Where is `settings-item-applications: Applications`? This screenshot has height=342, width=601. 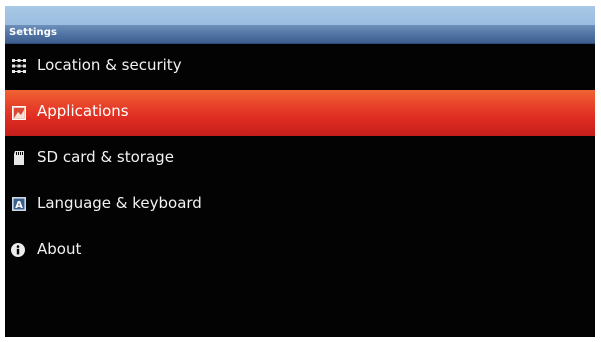 settings-item-applications: Applications is located at coordinates (300, 113).